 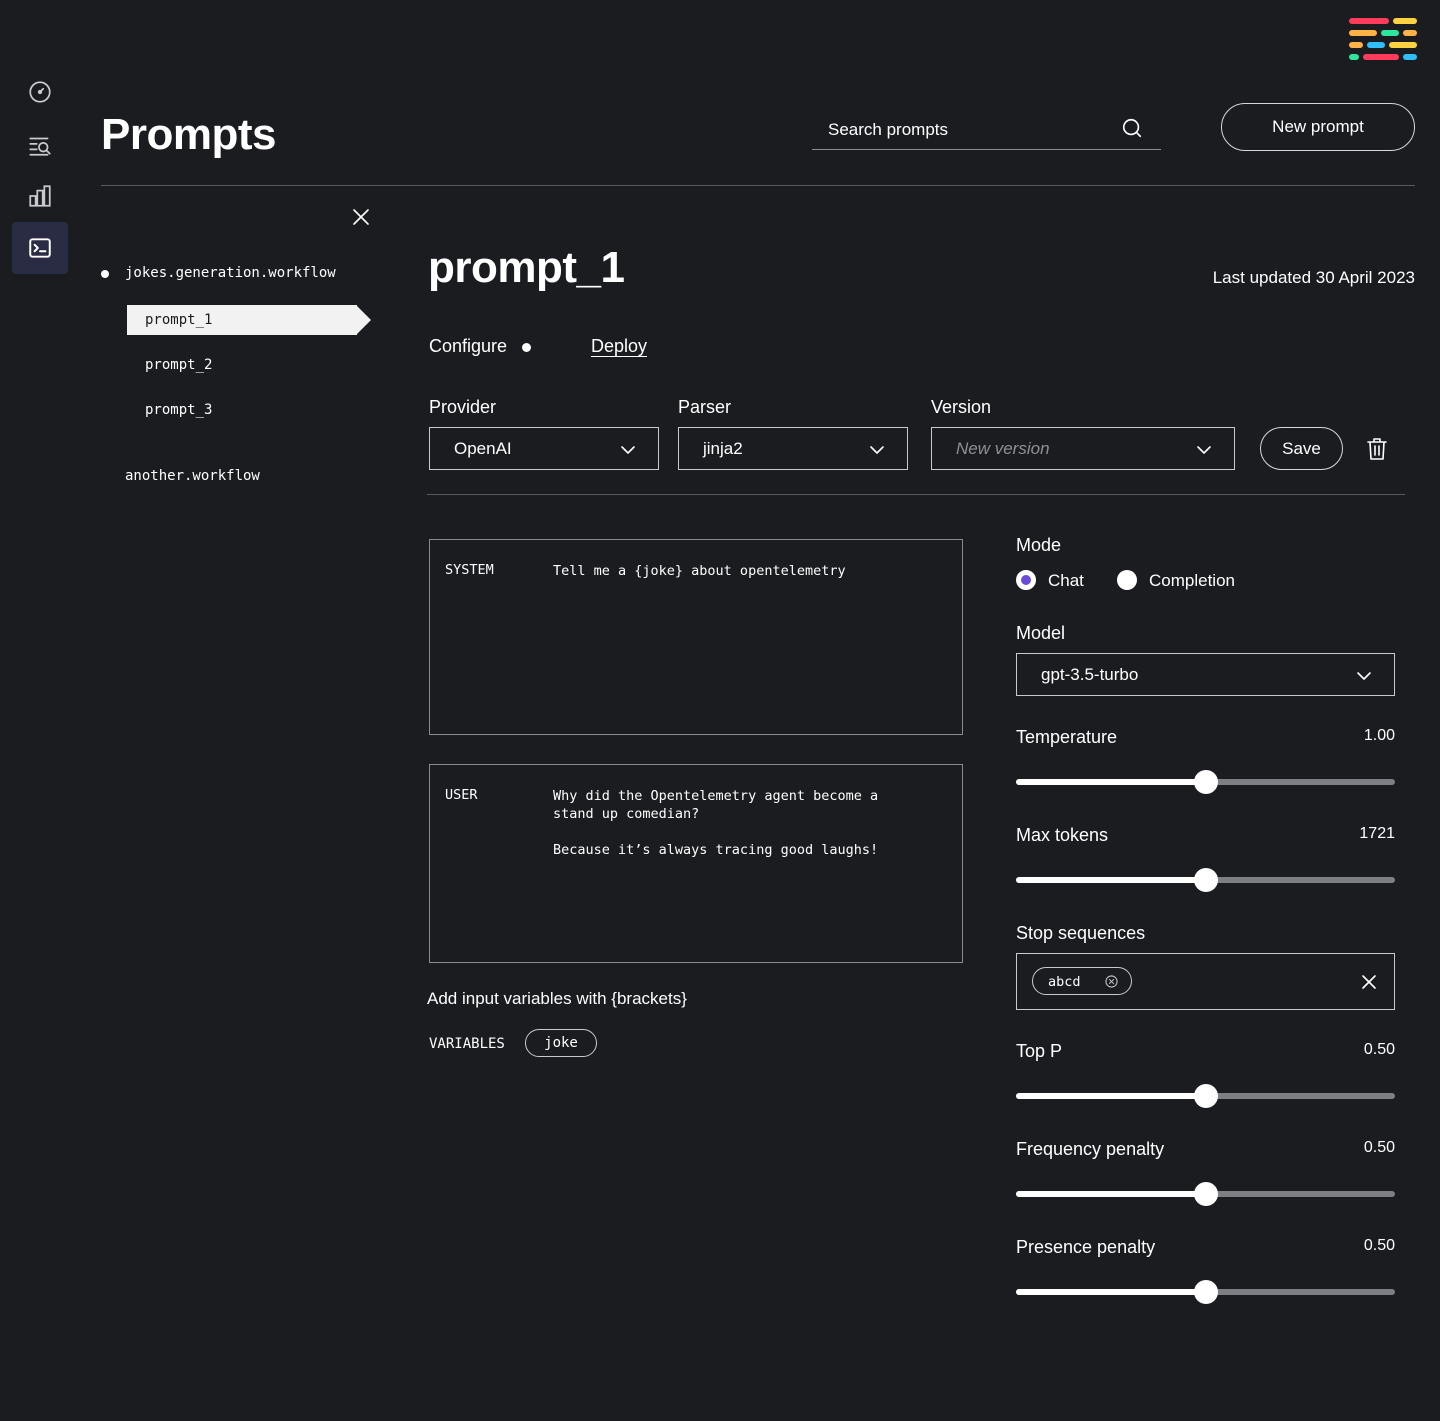 What do you see at coordinates (230, 273) in the screenshot?
I see `workflow-item: jokes.generation.workflow` at bounding box center [230, 273].